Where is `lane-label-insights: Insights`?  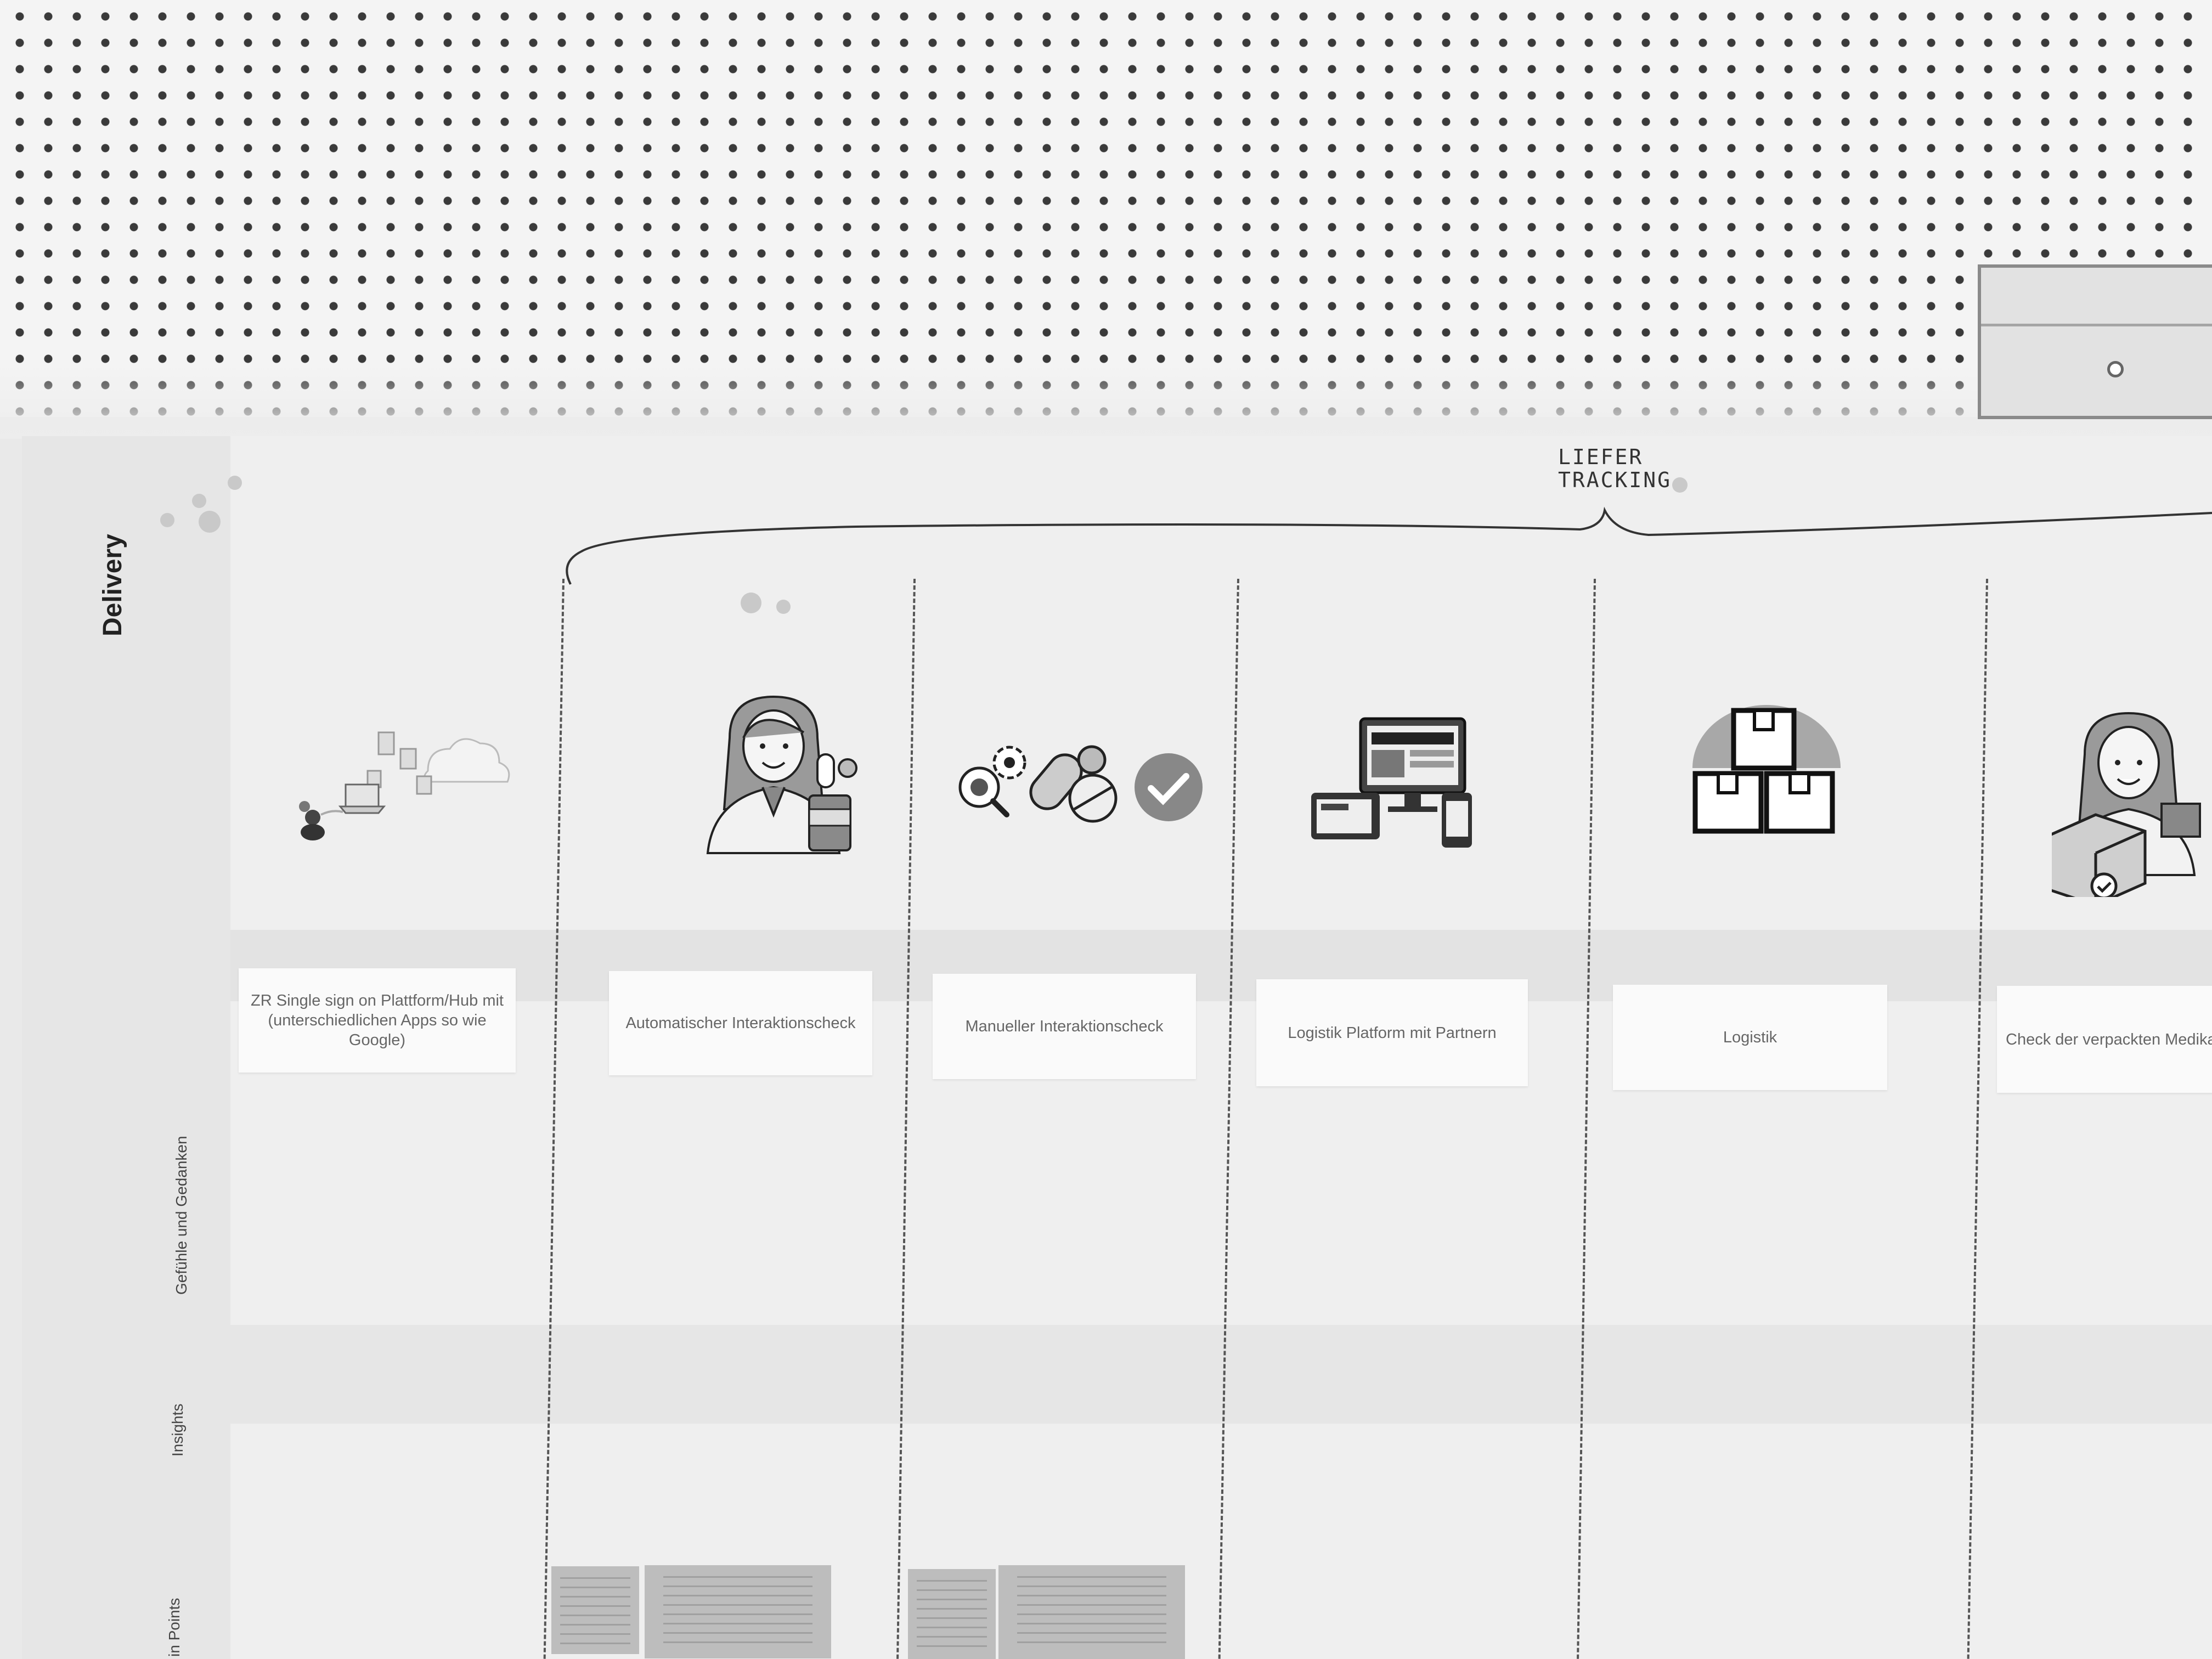
lane-label-insights: Insights is located at coordinates (177, 1430).